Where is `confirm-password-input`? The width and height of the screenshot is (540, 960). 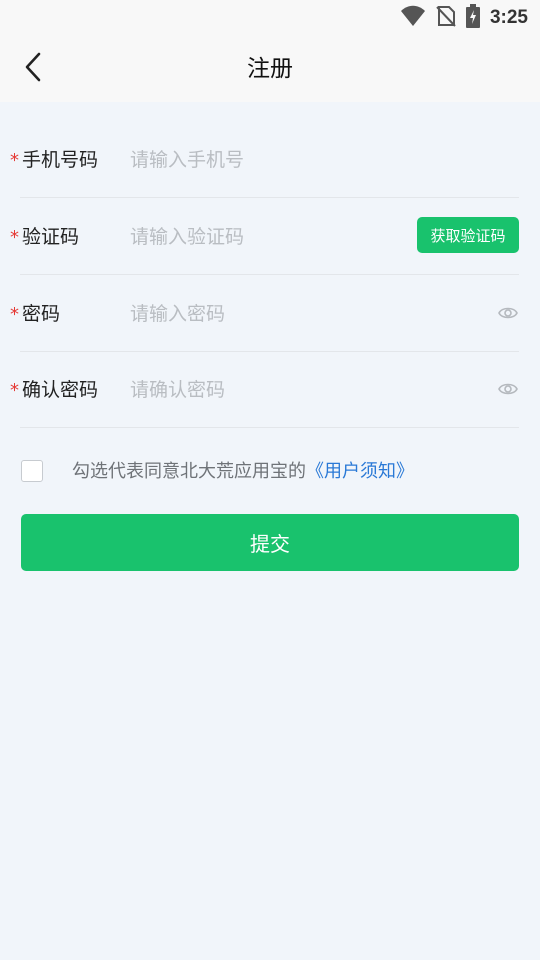 confirm-password-input is located at coordinates (265, 390).